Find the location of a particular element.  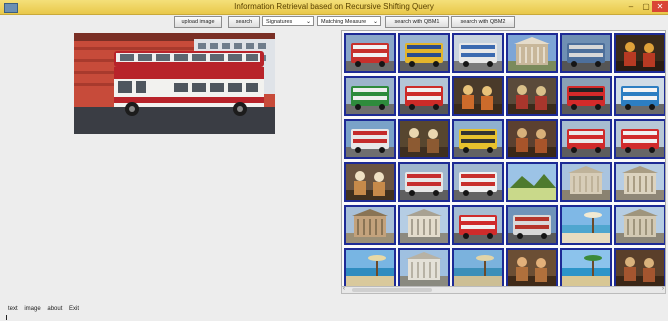

menu-text: text is located at coordinates (13, 309).